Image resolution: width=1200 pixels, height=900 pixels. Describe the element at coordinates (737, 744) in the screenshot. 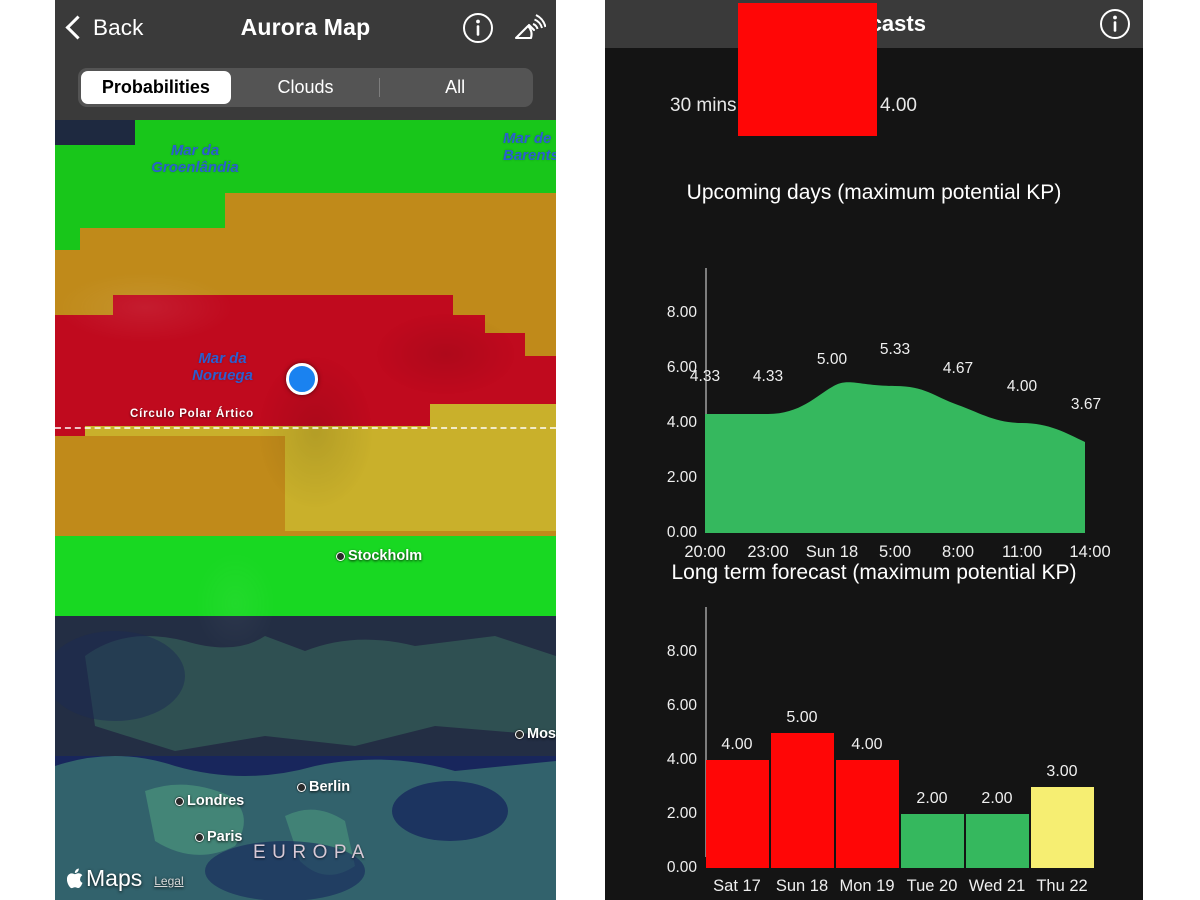

I see `bar-label-sat-17: 4.00` at that location.